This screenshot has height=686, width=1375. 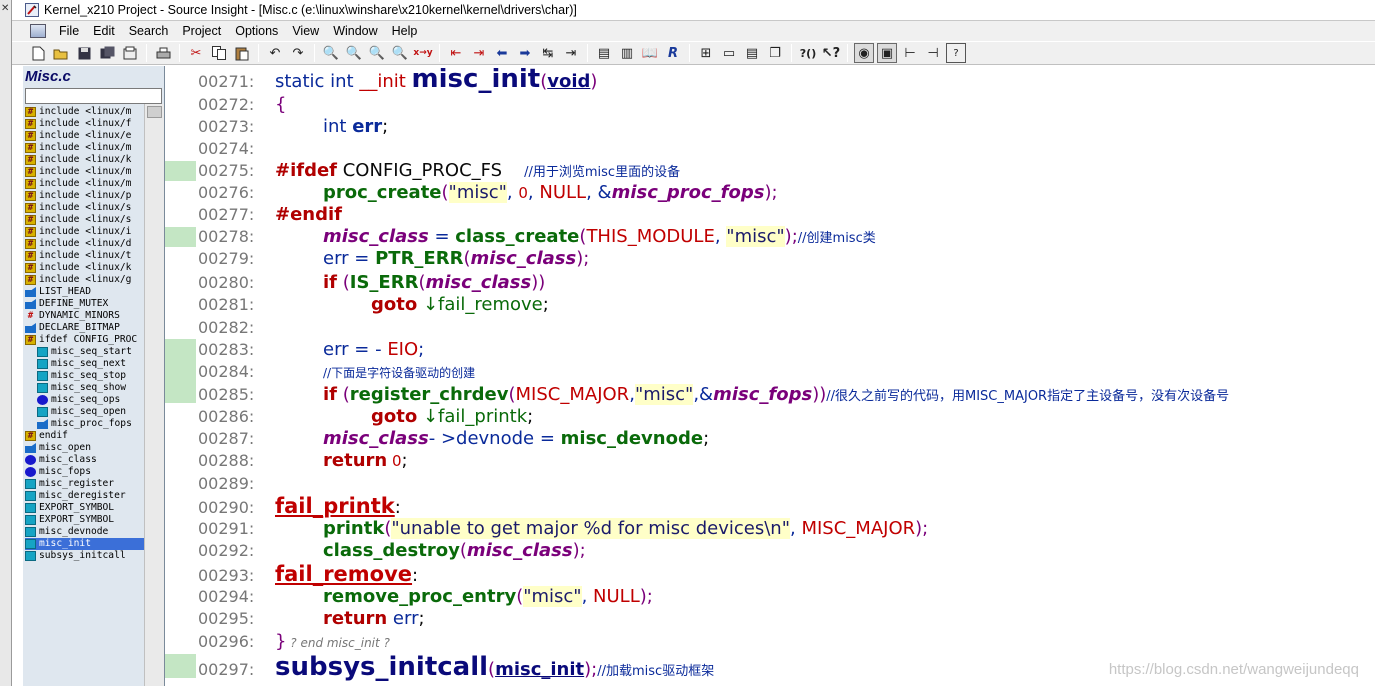 I want to click on selection-bar-mark, so click(x=180, y=393).